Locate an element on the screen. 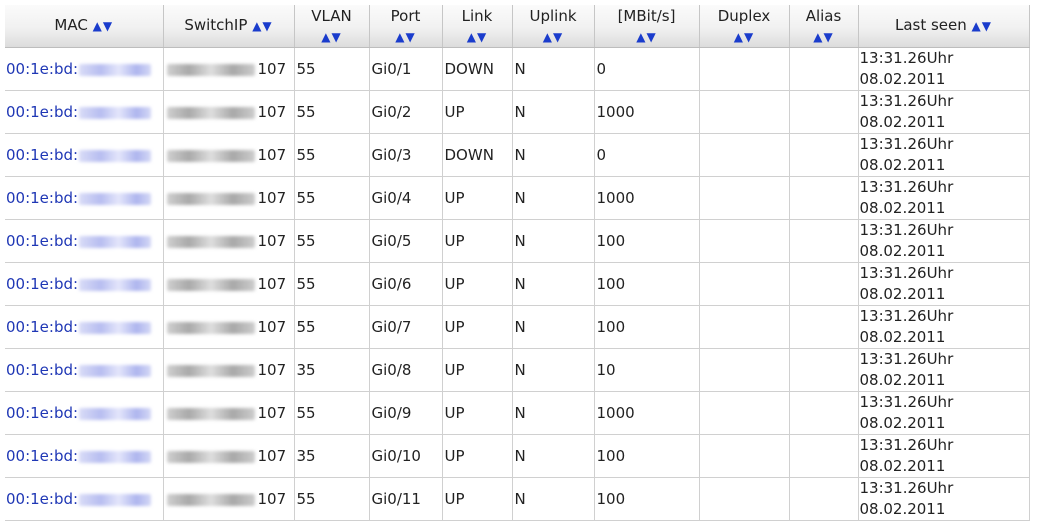  column-header-vlan: VLAN ▲▼ is located at coordinates (332, 26).